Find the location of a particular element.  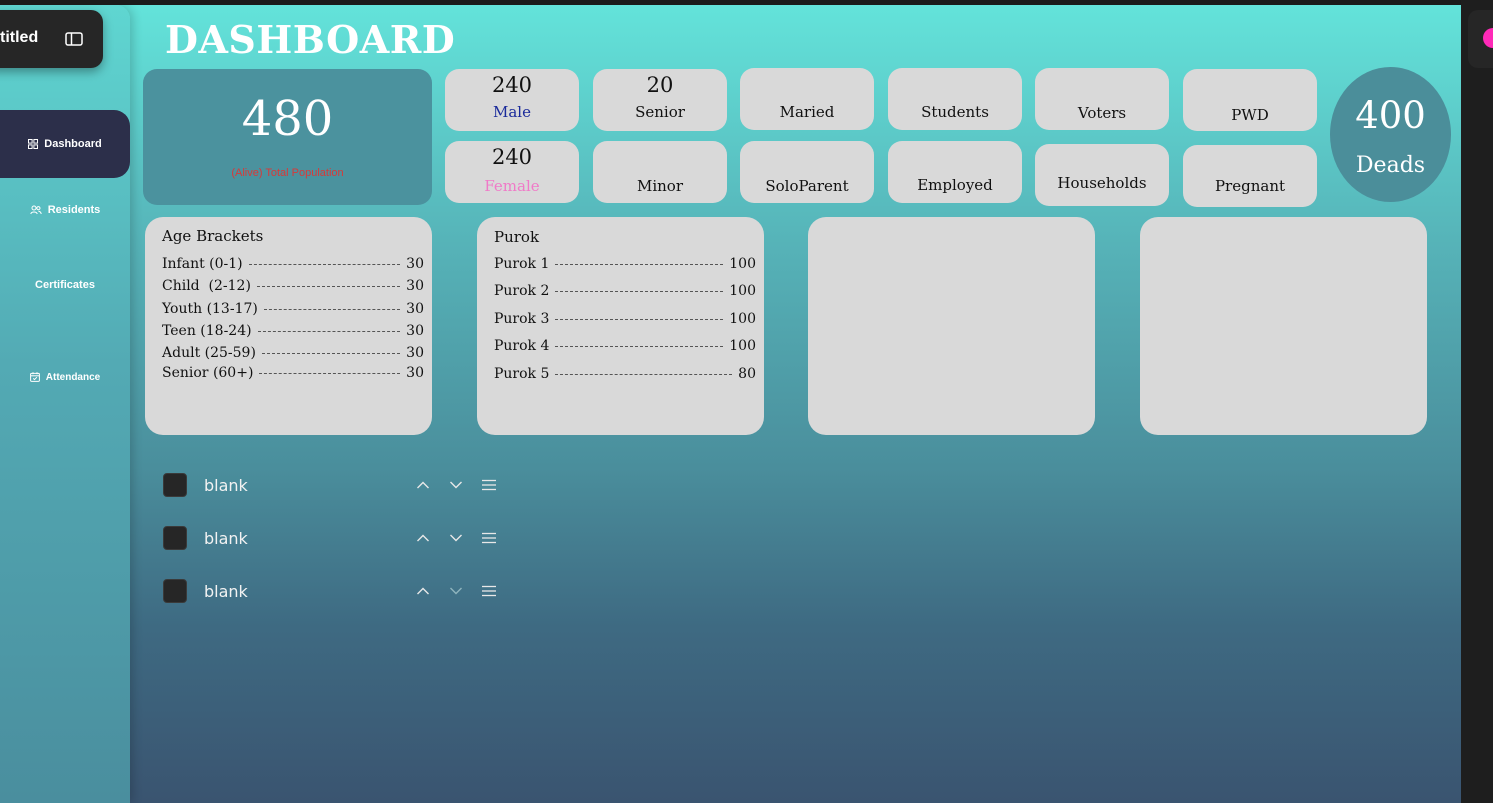

stat-card-senior: 20 Senior is located at coordinates (660, 100).